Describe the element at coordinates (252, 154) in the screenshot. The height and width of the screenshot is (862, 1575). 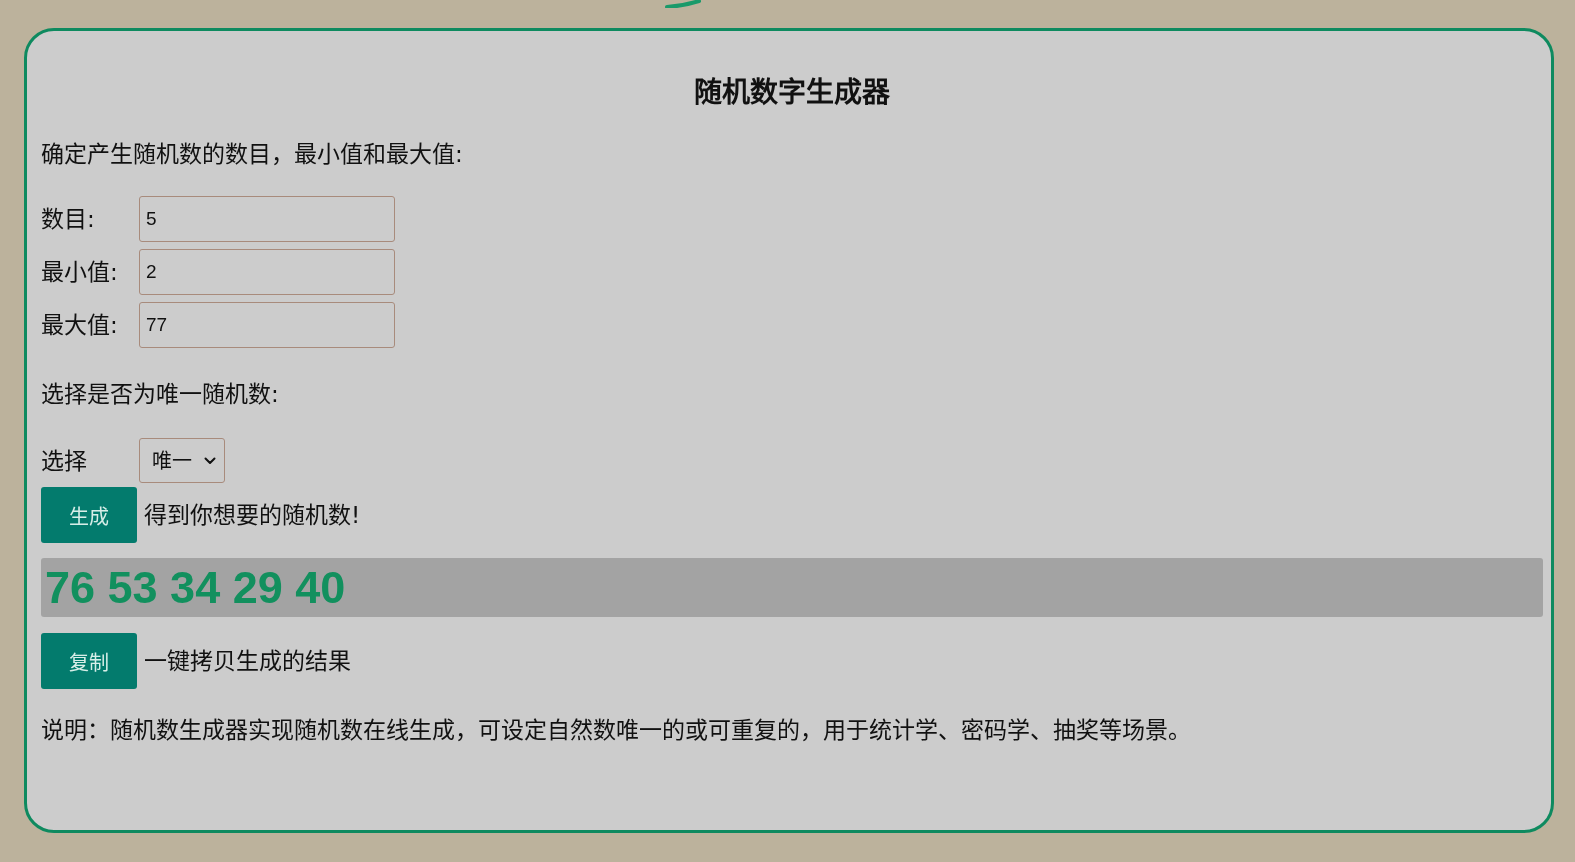
I see `intro-text: 确定产生随机数的数目，最小值和最大值:` at that location.